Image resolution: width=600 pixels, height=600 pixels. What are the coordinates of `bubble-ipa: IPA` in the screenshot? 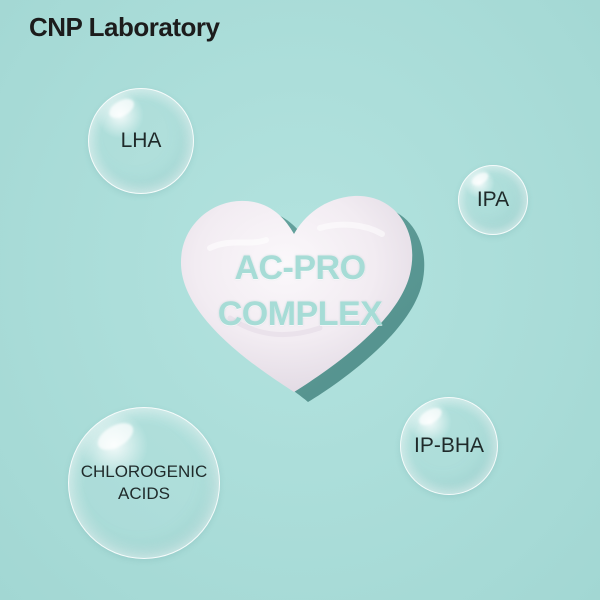 It's located at (493, 200).